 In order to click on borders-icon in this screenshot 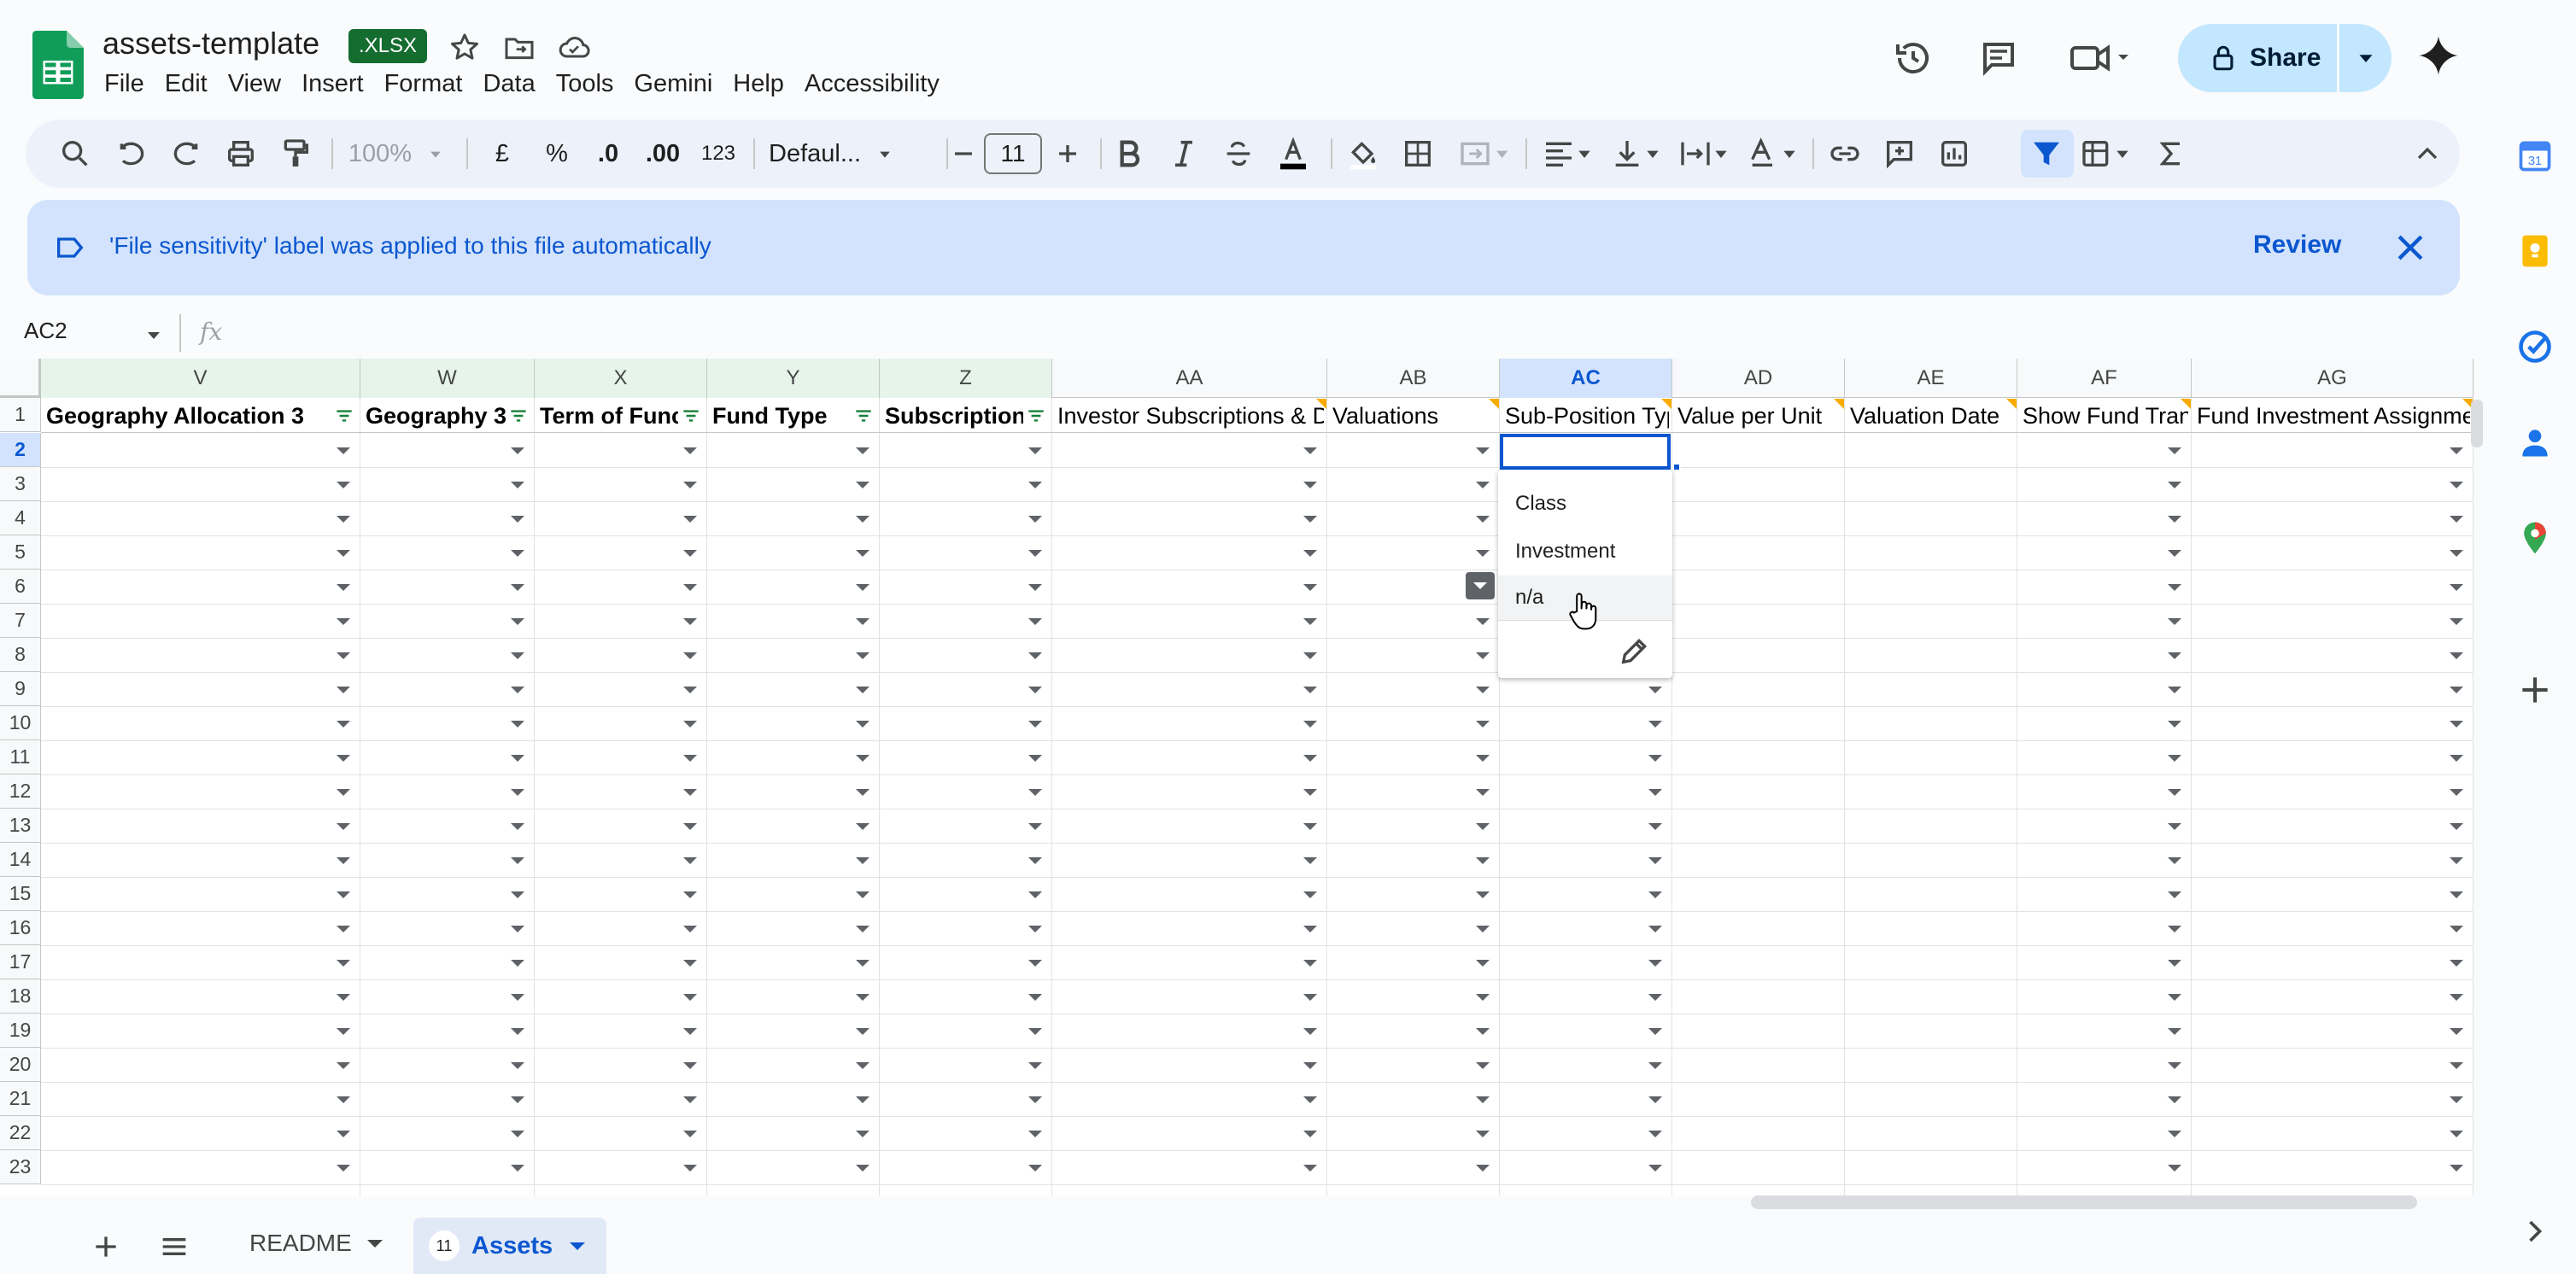, I will do `click(1418, 153)`.